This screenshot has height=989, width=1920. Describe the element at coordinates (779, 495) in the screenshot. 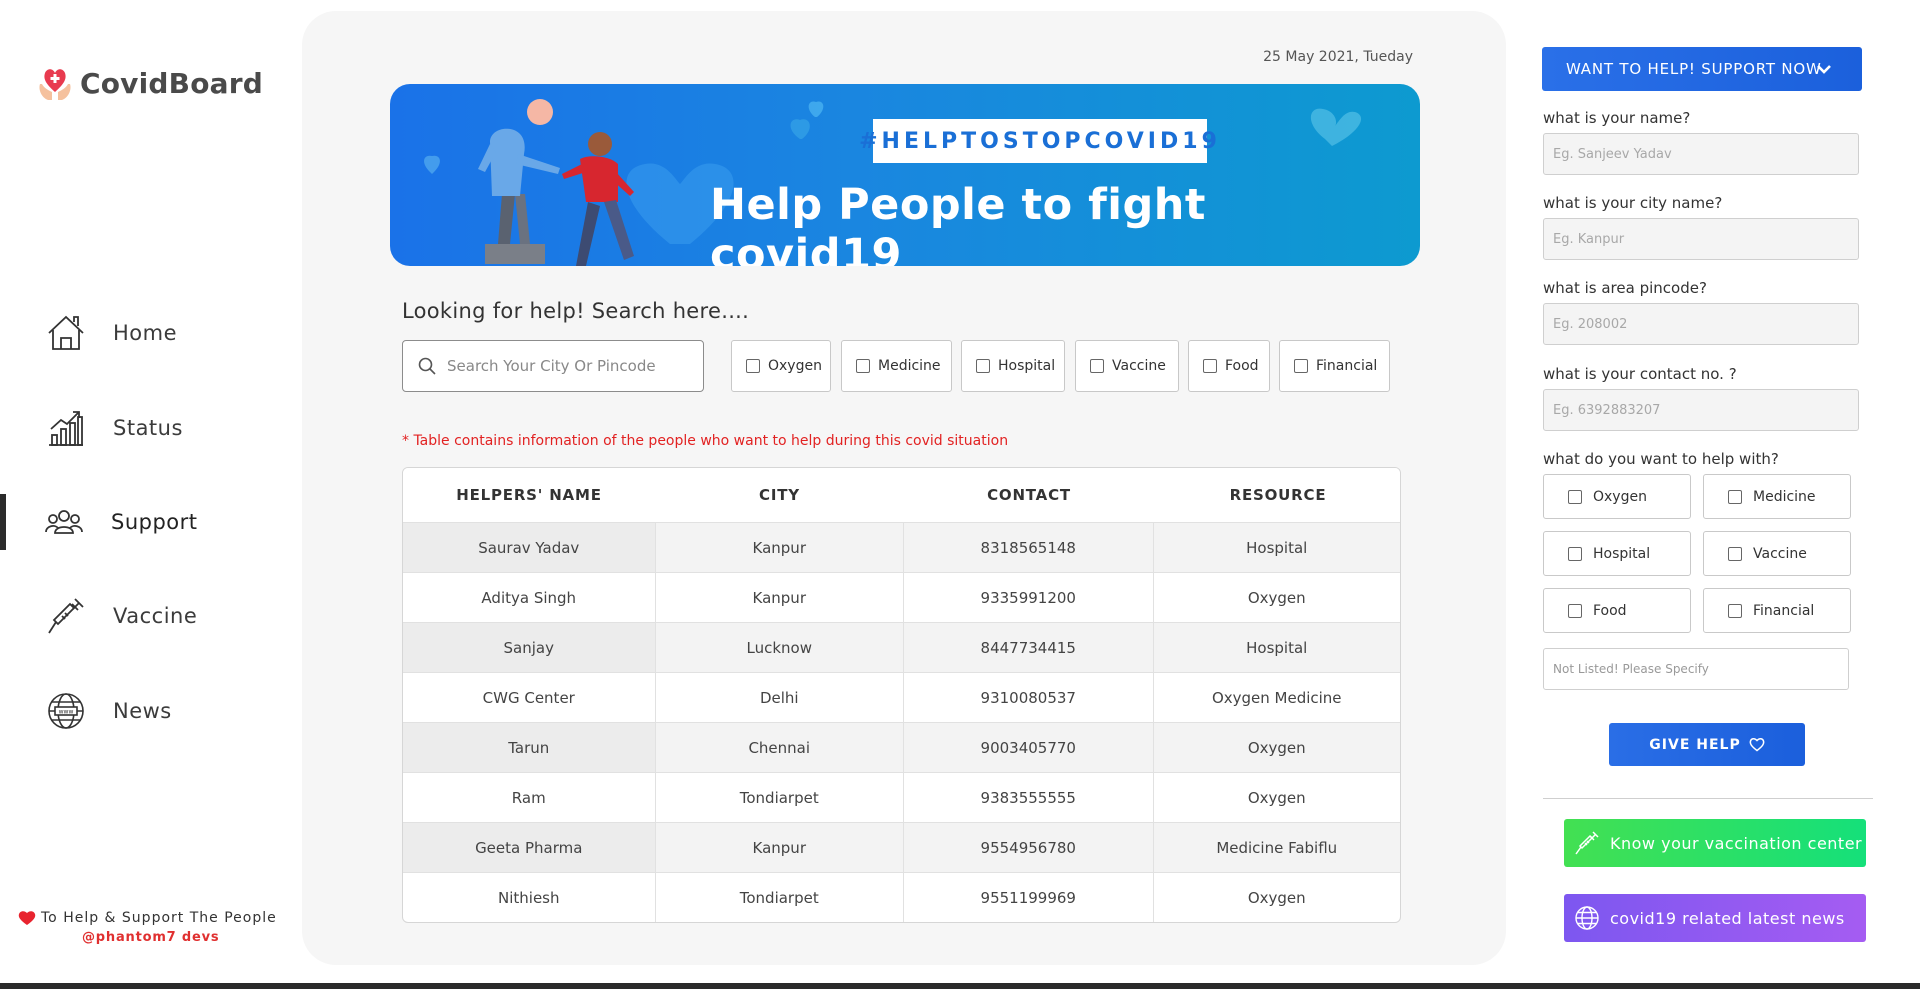

I see `column-header: CITY` at that location.